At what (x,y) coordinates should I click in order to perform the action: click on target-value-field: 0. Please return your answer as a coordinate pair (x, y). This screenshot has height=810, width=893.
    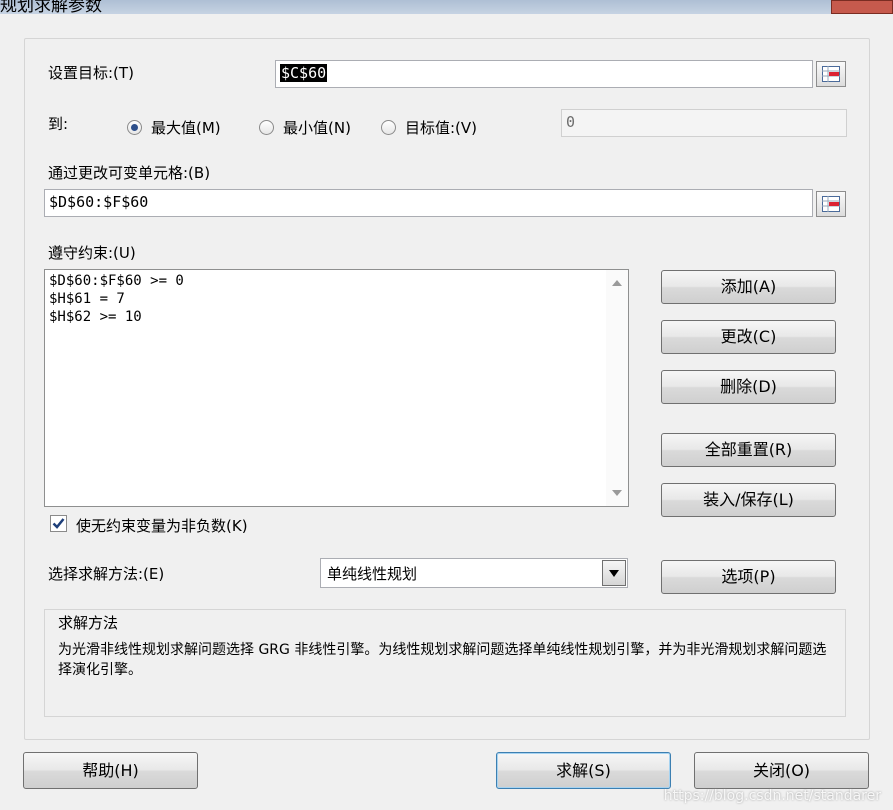
    Looking at the image, I should click on (704, 123).